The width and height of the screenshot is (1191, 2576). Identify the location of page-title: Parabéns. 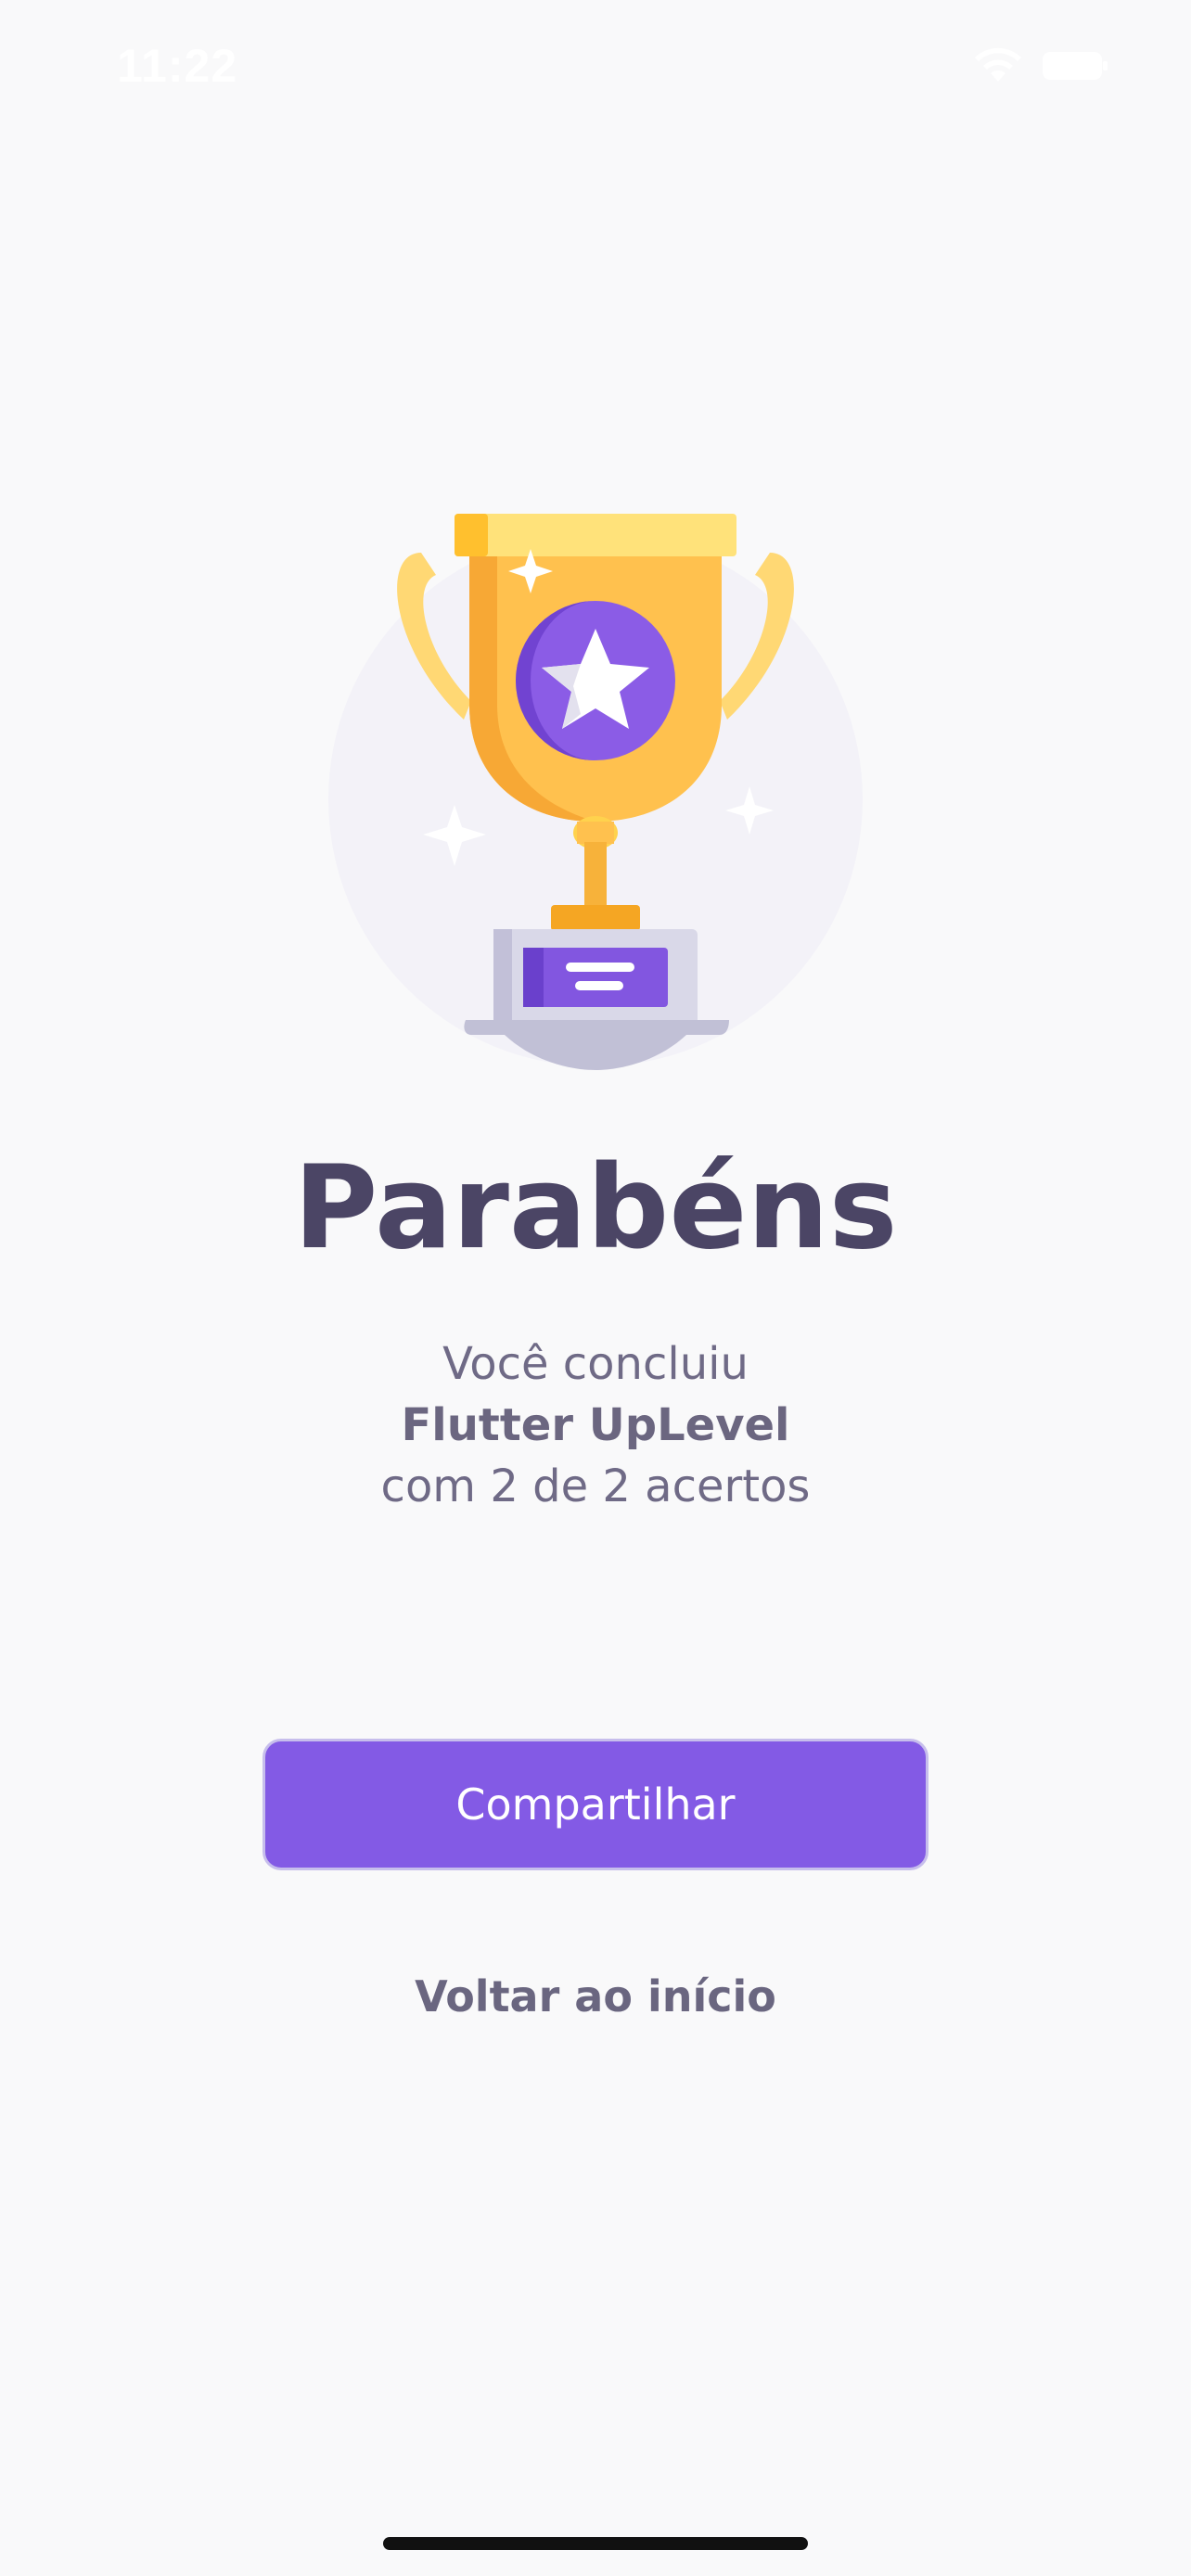
(595, 1208).